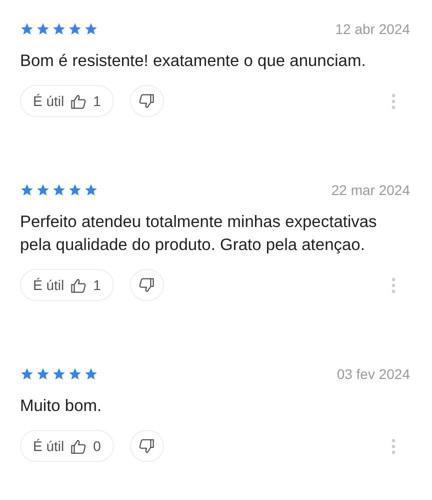 The height and width of the screenshot is (500, 432). I want to click on review-date: 12 abr 2024, so click(372, 29).